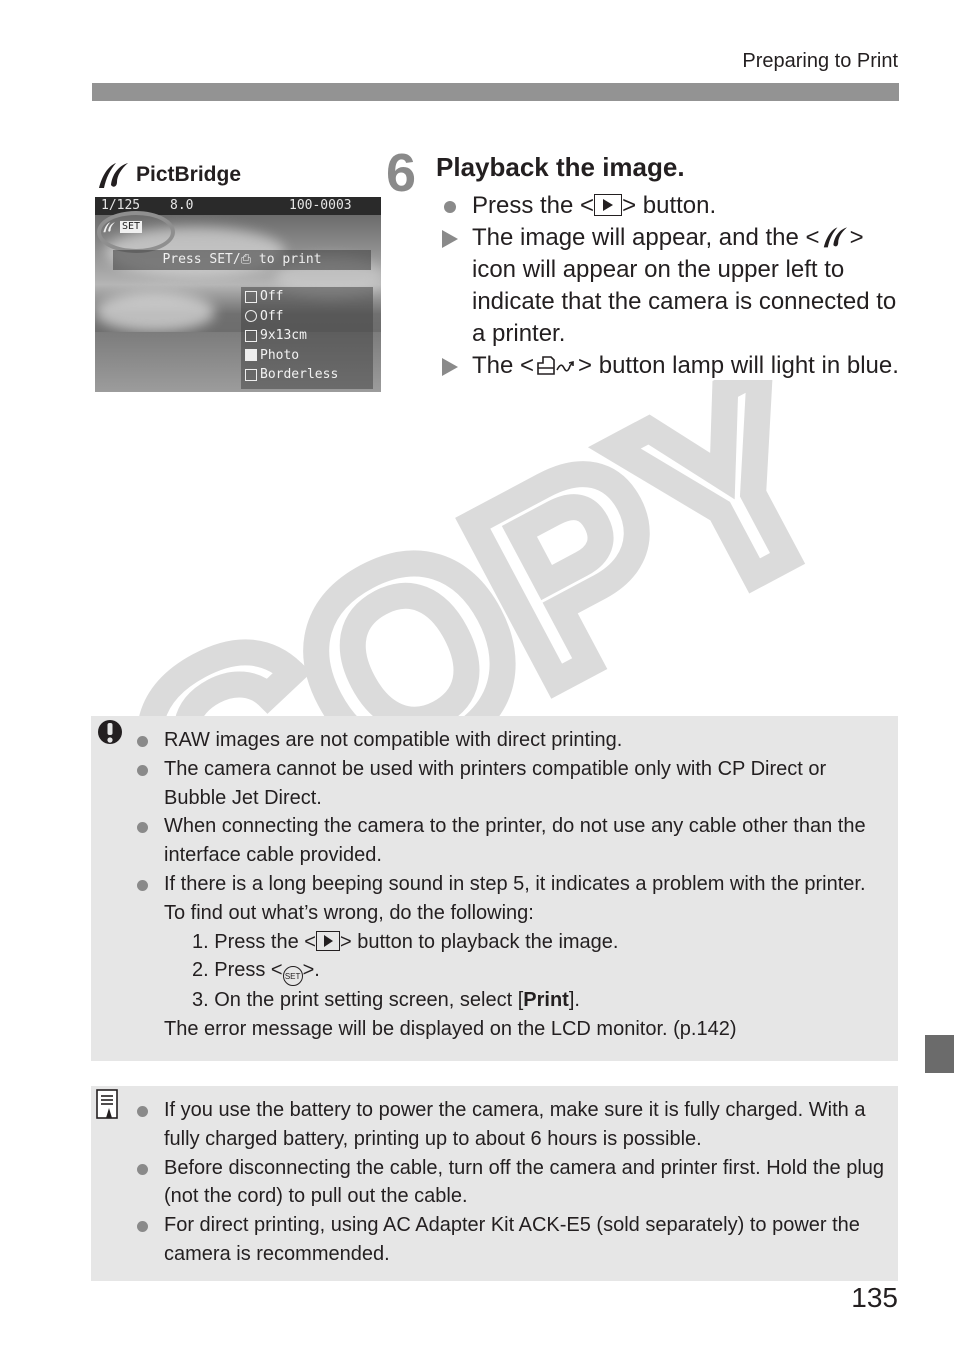 This screenshot has width=954, height=1345. Describe the element at coordinates (820, 61) in the screenshot. I see `header-section-title: Preparing to Print` at that location.